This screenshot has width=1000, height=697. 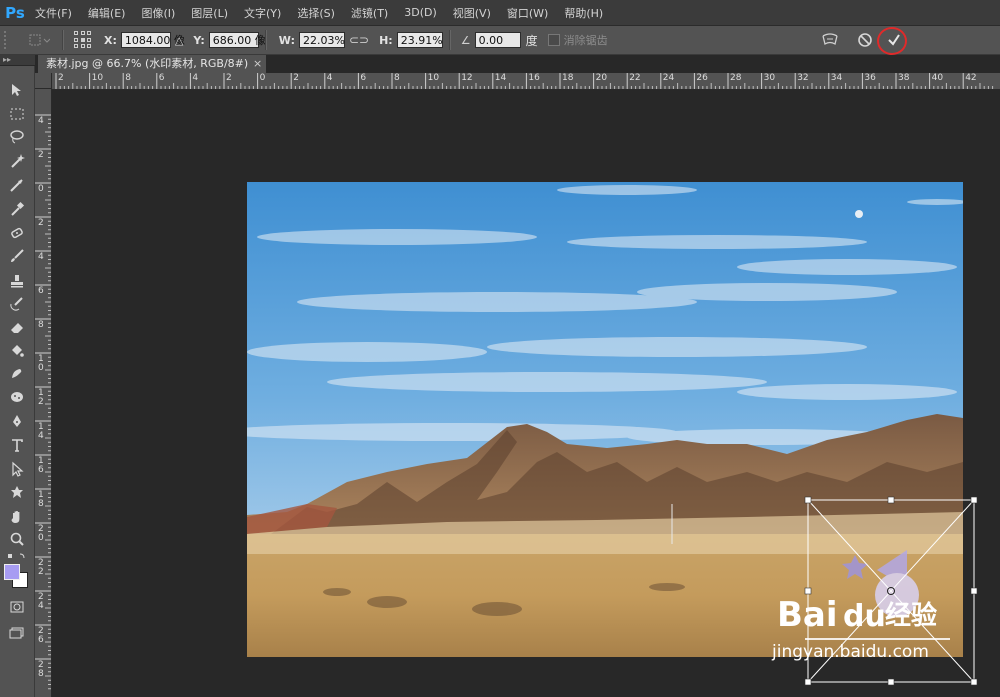 I want to click on ruler-label: 14, so click(x=500, y=78).